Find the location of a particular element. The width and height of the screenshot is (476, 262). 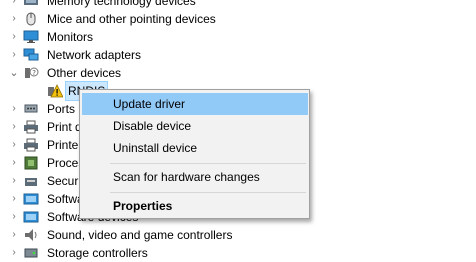

memory-chip-icon is located at coordinates (31, 2).